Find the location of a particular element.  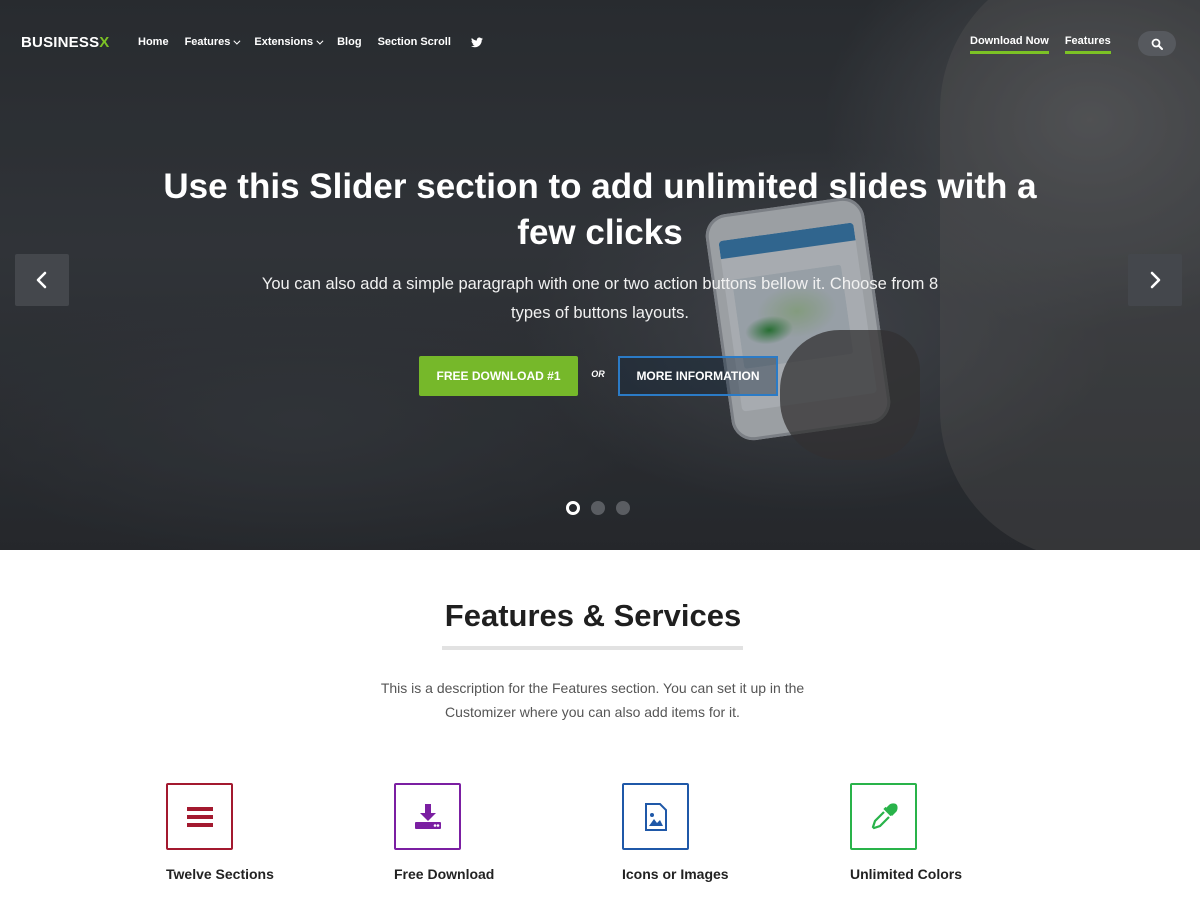

more-information-button: MORE INFORMATION is located at coordinates (698, 376).